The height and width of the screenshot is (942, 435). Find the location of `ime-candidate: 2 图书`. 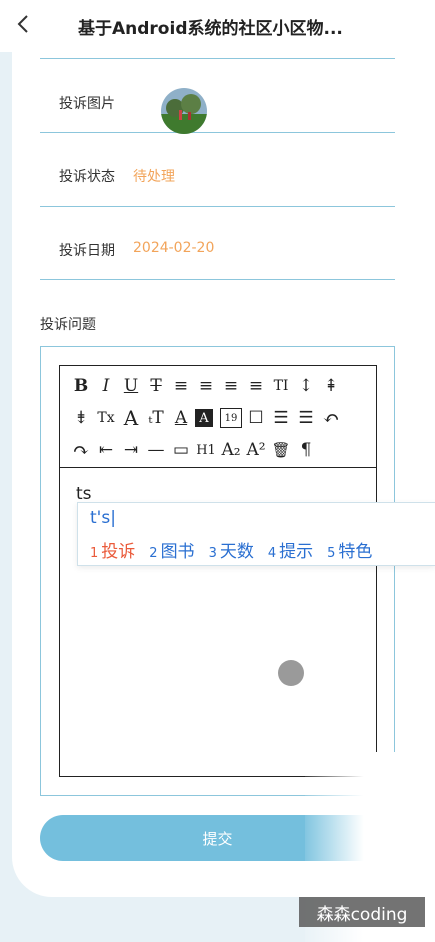

ime-candidate: 2 图书 is located at coordinates (171, 549).